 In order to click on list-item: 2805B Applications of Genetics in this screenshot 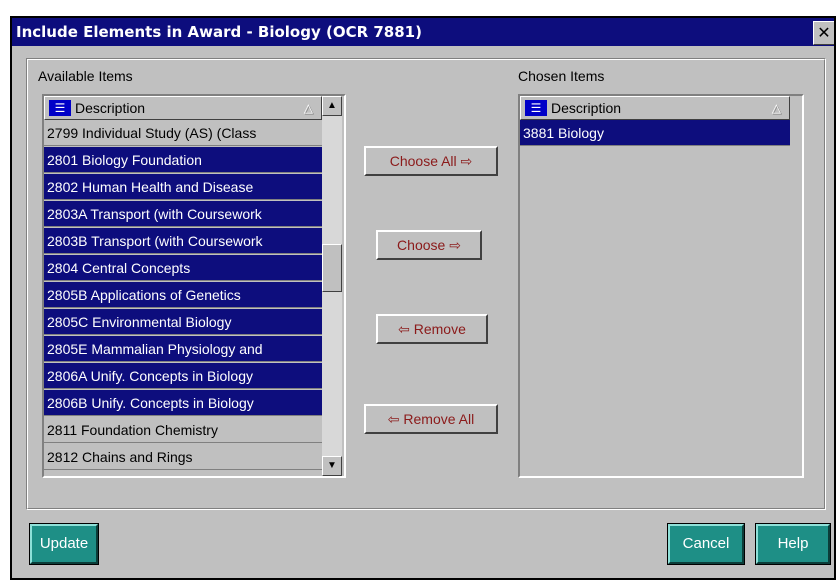, I will do `click(183, 295)`.